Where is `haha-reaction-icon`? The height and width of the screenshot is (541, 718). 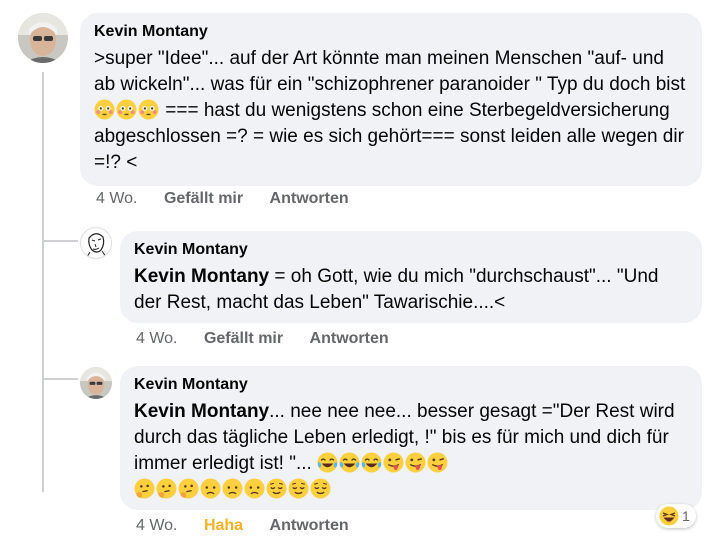
haha-reaction-icon is located at coordinates (669, 516).